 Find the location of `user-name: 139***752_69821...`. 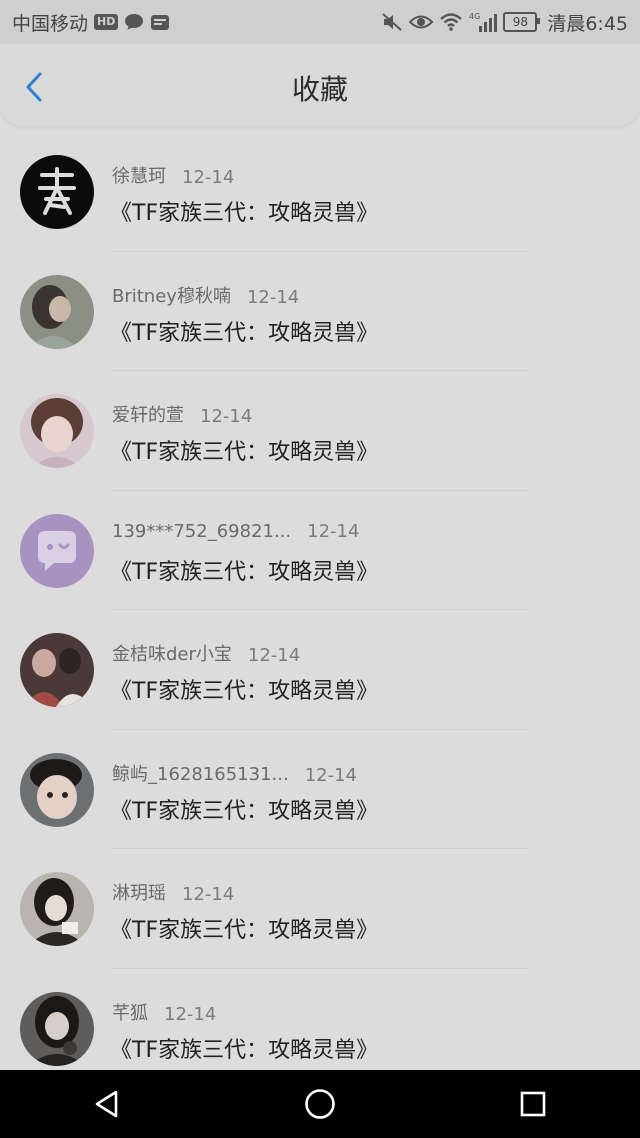

user-name: 139***752_69821... is located at coordinates (202, 531).